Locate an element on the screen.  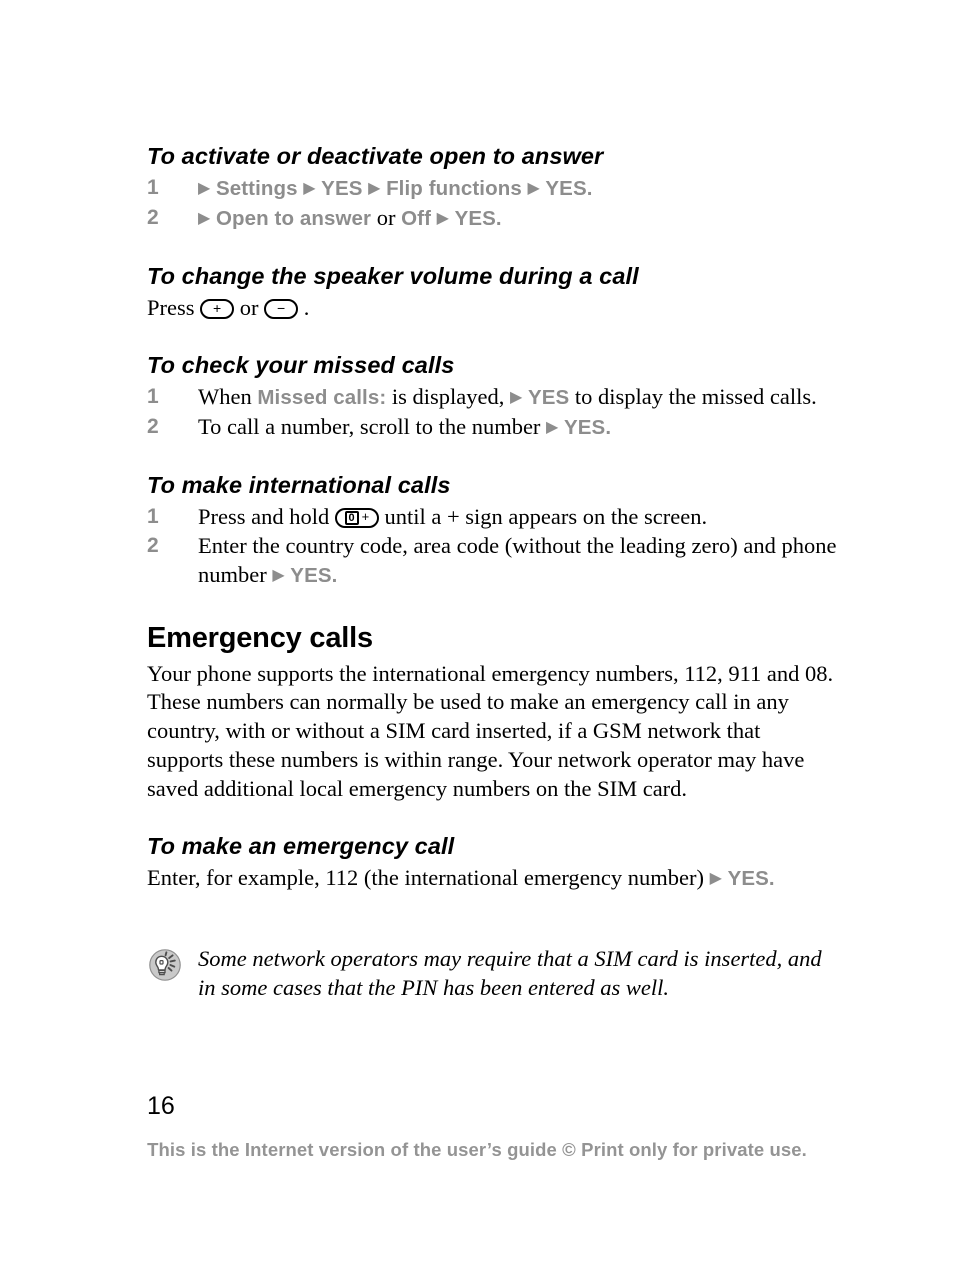
step-text: ▶ Open to answer or Off ▶ YES. is located at coordinates (517, 219).